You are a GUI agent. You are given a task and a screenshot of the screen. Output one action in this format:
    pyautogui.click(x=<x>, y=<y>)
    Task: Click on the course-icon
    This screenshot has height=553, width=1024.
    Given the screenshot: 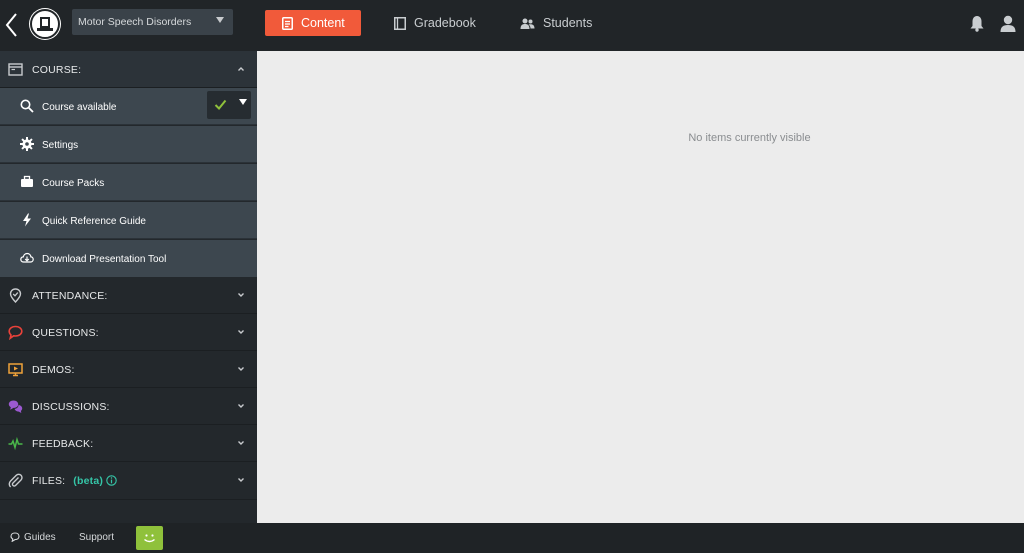 What is the action you would take?
    pyautogui.click(x=15, y=69)
    